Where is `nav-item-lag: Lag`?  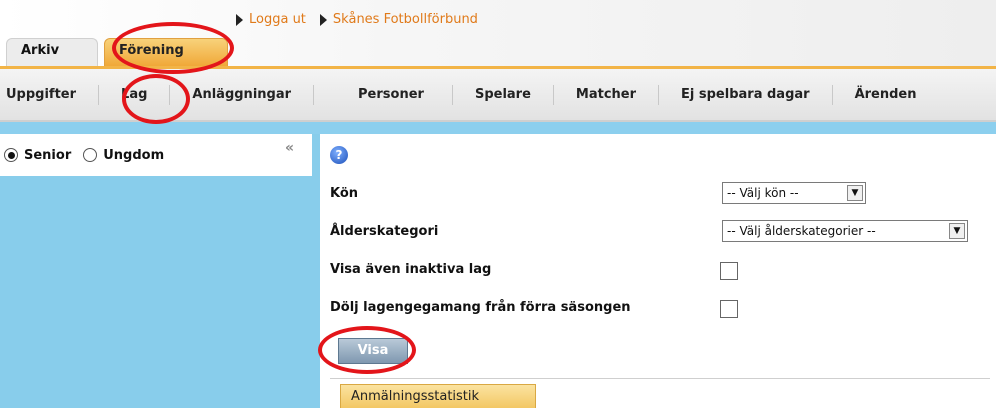
nav-item-lag: Lag is located at coordinates (135, 94).